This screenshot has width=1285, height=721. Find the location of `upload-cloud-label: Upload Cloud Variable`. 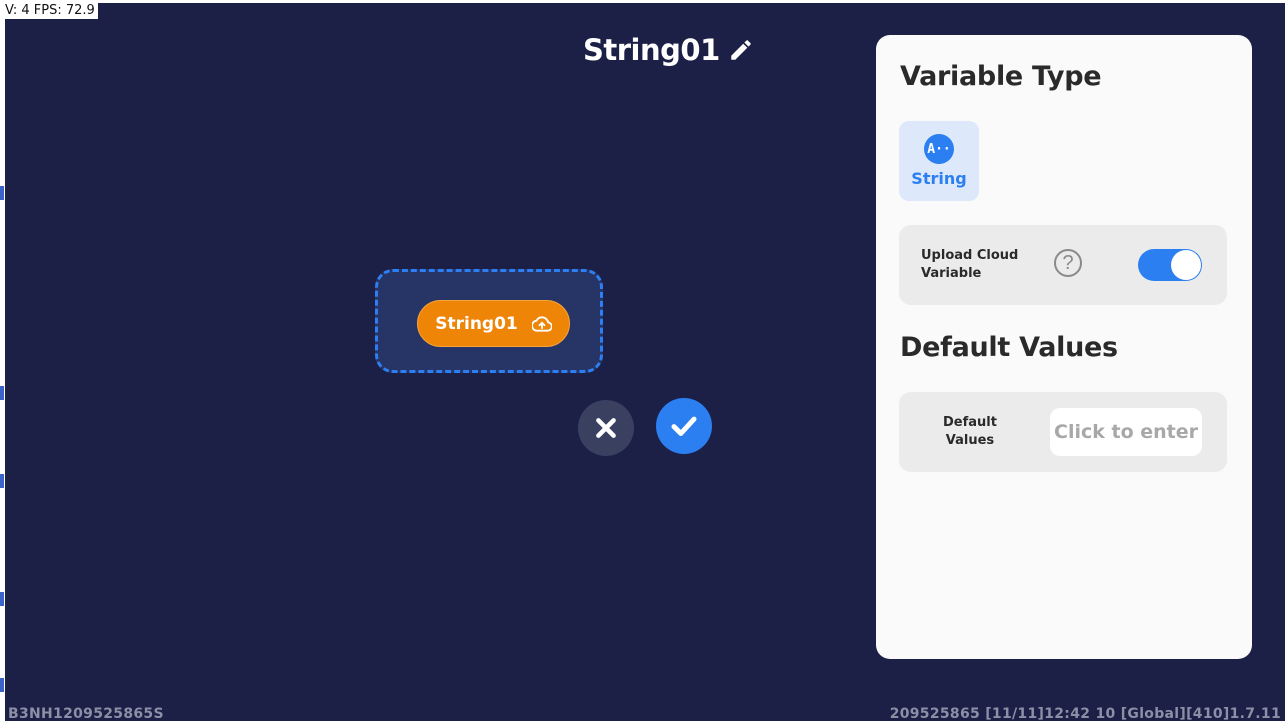

upload-cloud-label: Upload Cloud Variable is located at coordinates (970, 264).